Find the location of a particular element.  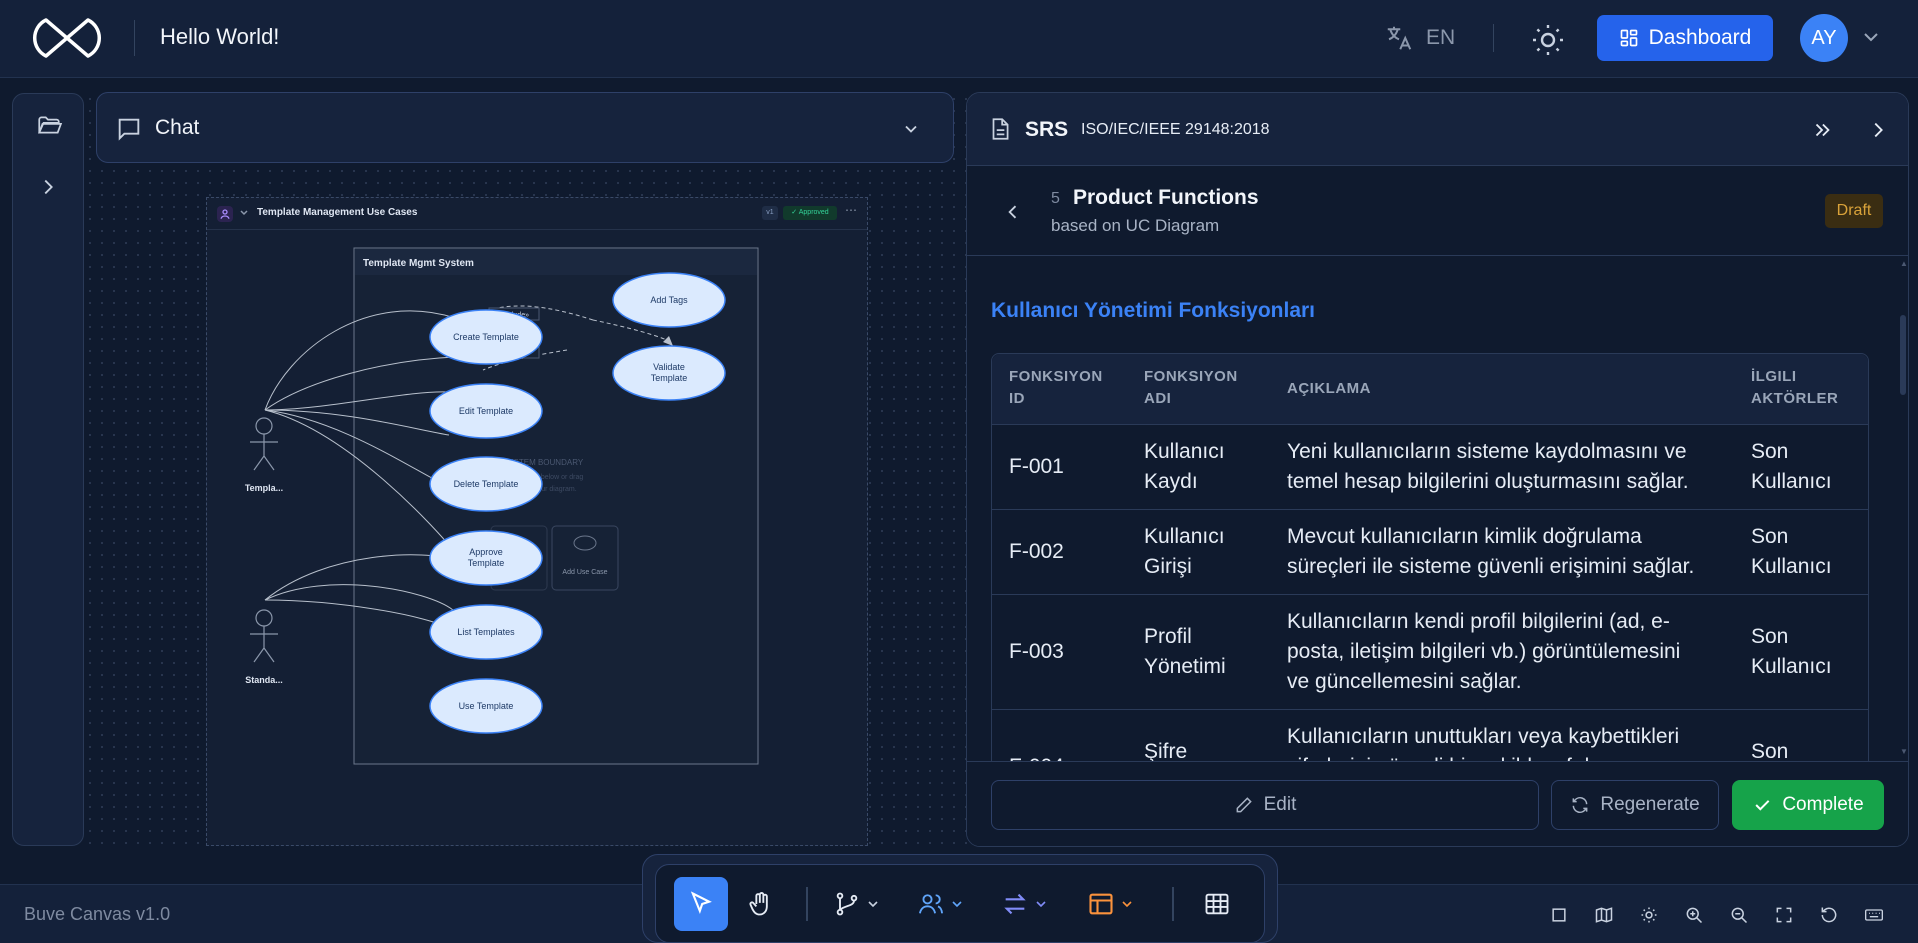

avatar: AY is located at coordinates (1824, 38).